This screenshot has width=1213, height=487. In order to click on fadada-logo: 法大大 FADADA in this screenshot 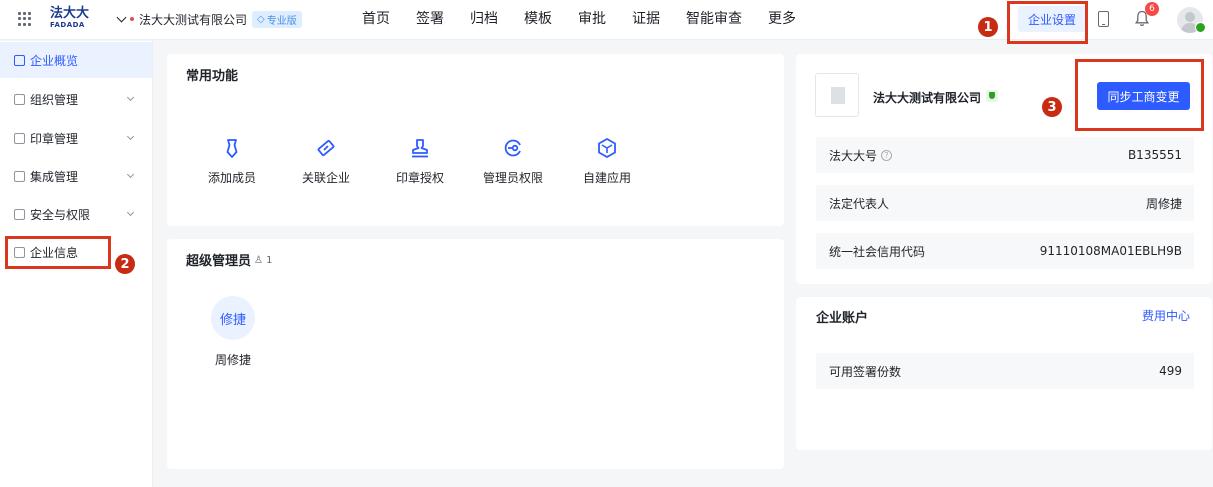, I will do `click(70, 20)`.